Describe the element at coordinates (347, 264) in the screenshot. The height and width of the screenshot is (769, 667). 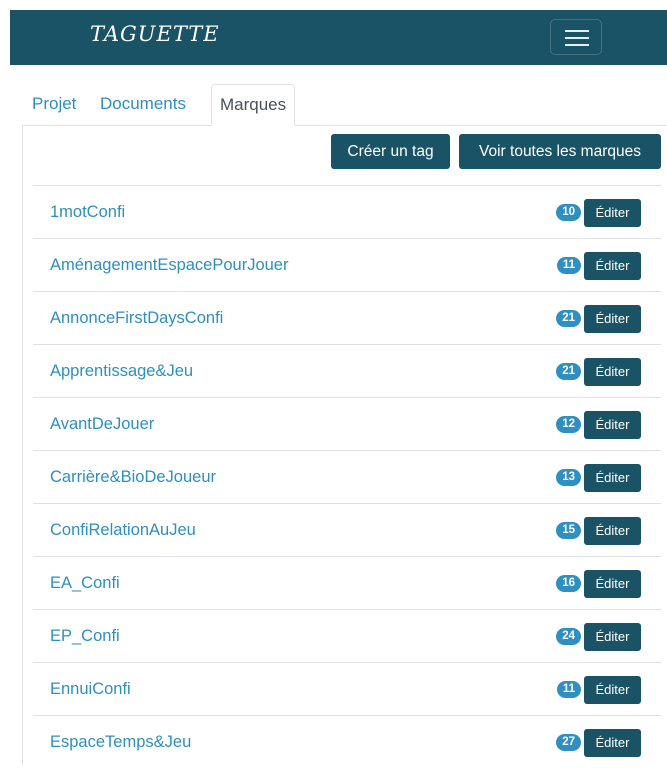
I see `tag-row: AménagementEspacePourJouer 11 Éditer` at that location.